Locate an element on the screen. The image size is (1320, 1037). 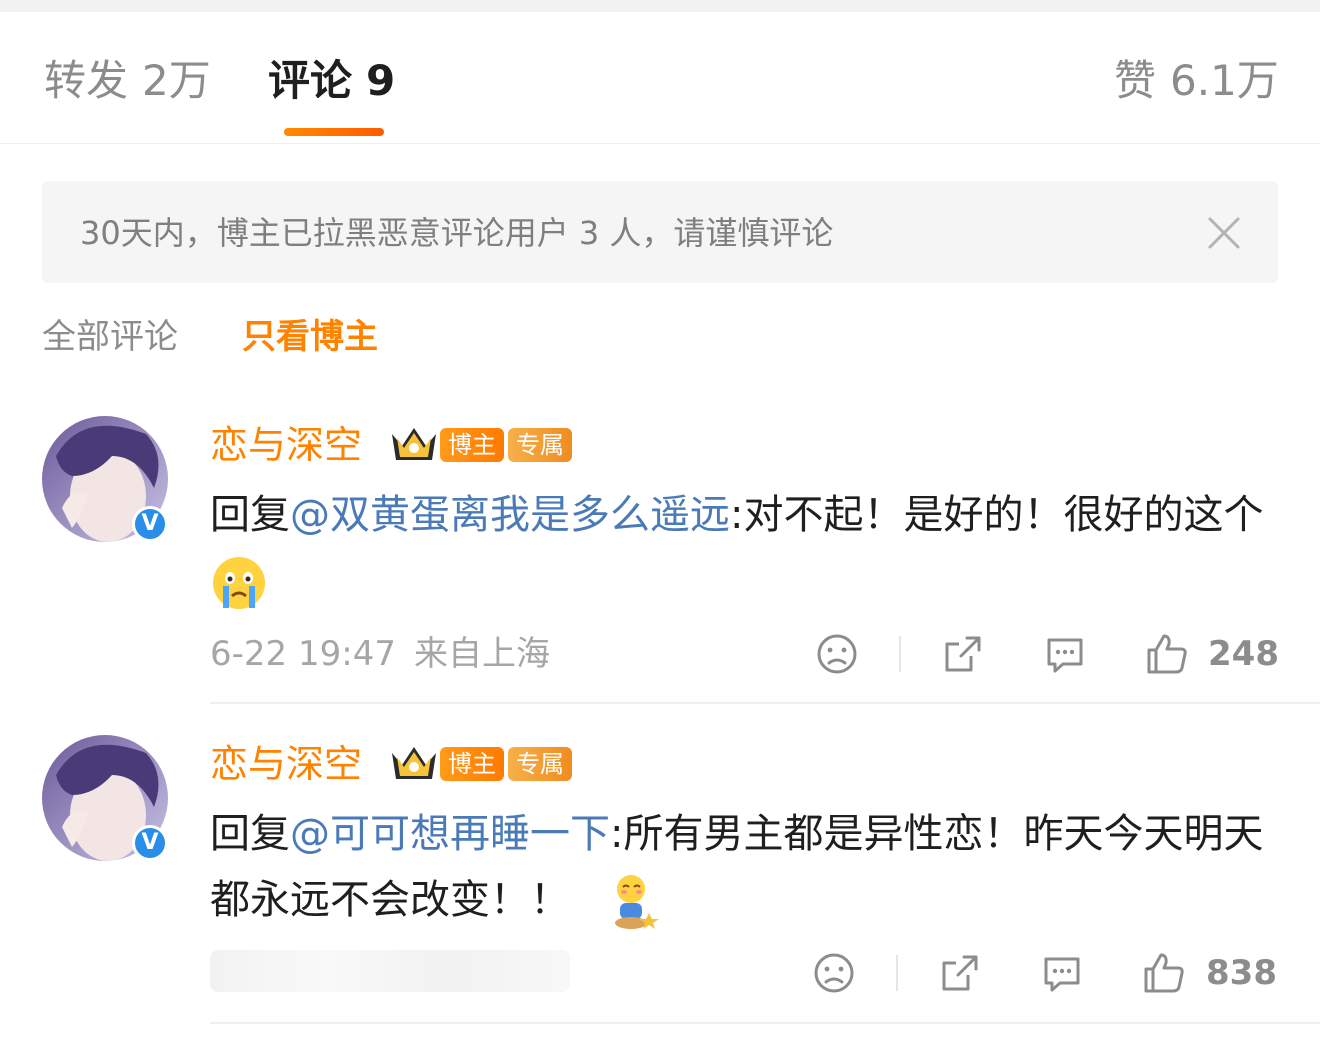
comment-actions: 248 is located at coordinates (660, 654).